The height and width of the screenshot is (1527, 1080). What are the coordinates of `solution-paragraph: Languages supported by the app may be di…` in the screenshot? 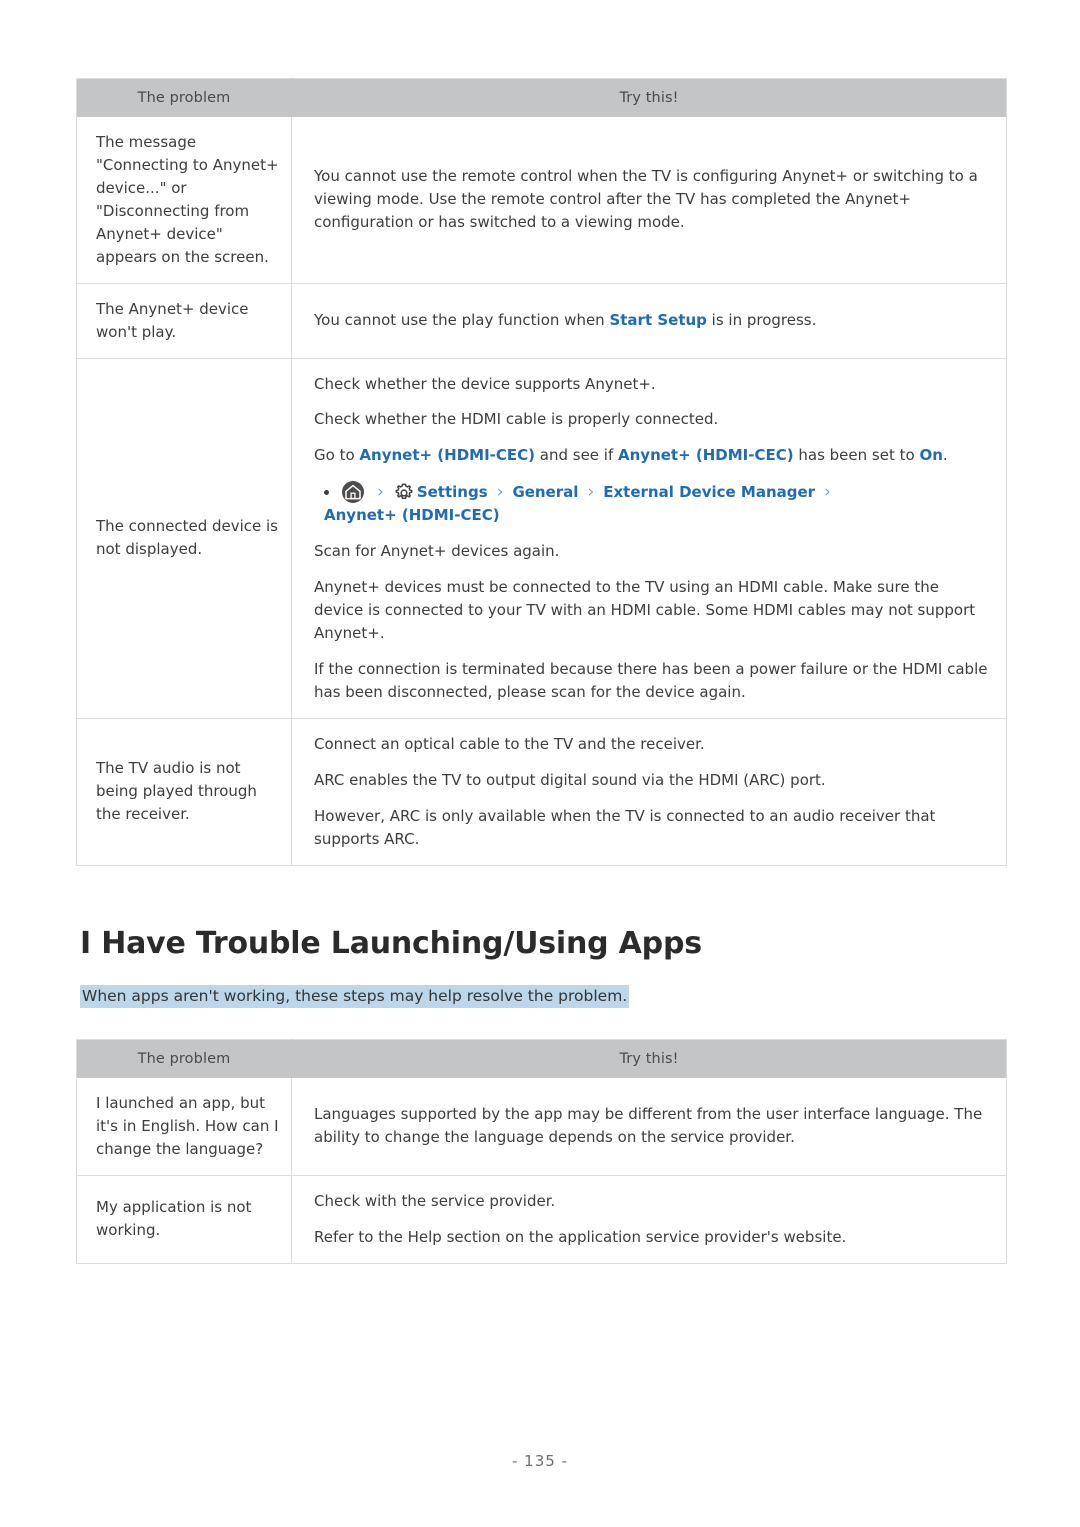 It's located at (648, 1126).